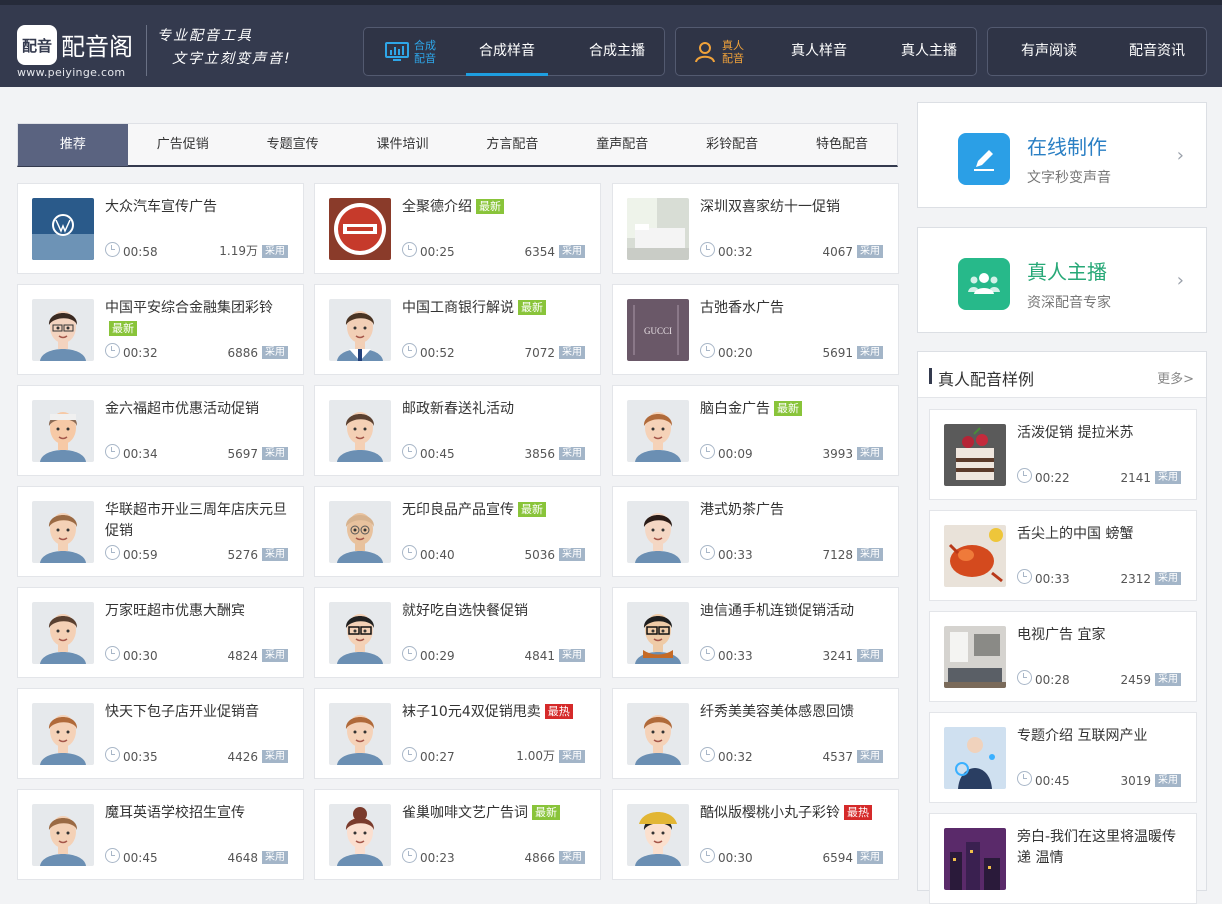 Image resolution: width=1222 pixels, height=904 pixels. I want to click on online-production-title: 在线制作, so click(1067, 145).